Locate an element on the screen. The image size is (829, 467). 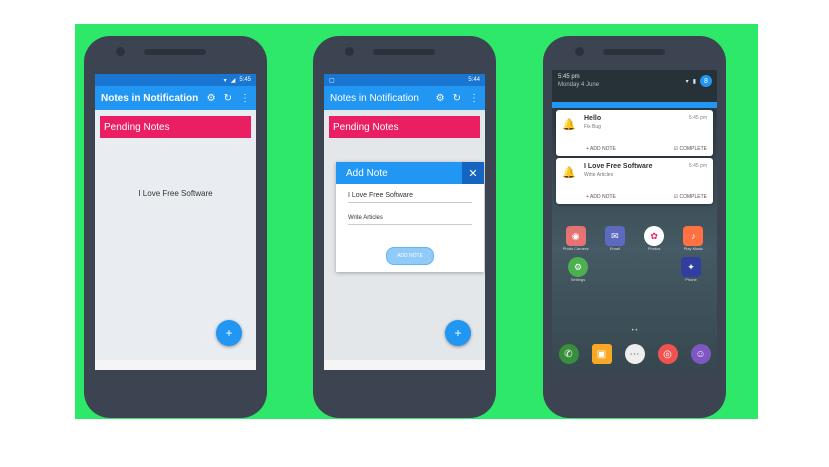
app-email: ✉ Email is located at coordinates (615, 238).